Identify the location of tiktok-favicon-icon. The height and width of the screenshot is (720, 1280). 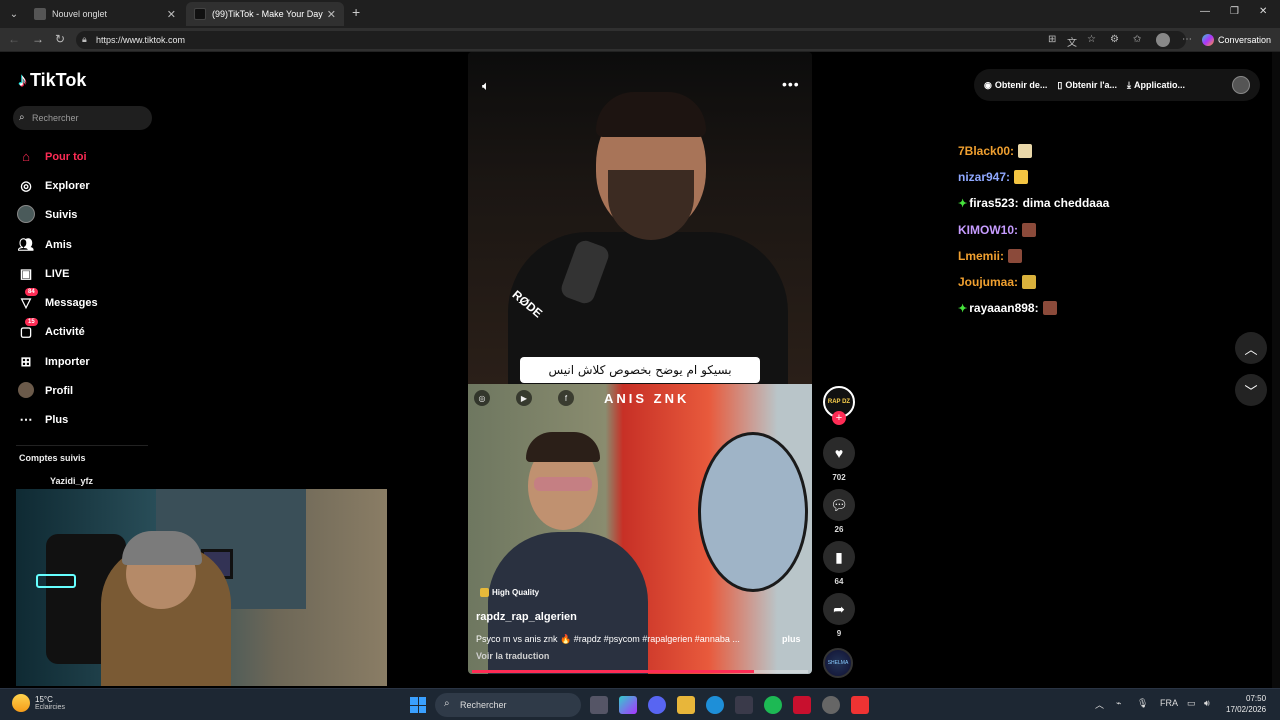
(200, 14).